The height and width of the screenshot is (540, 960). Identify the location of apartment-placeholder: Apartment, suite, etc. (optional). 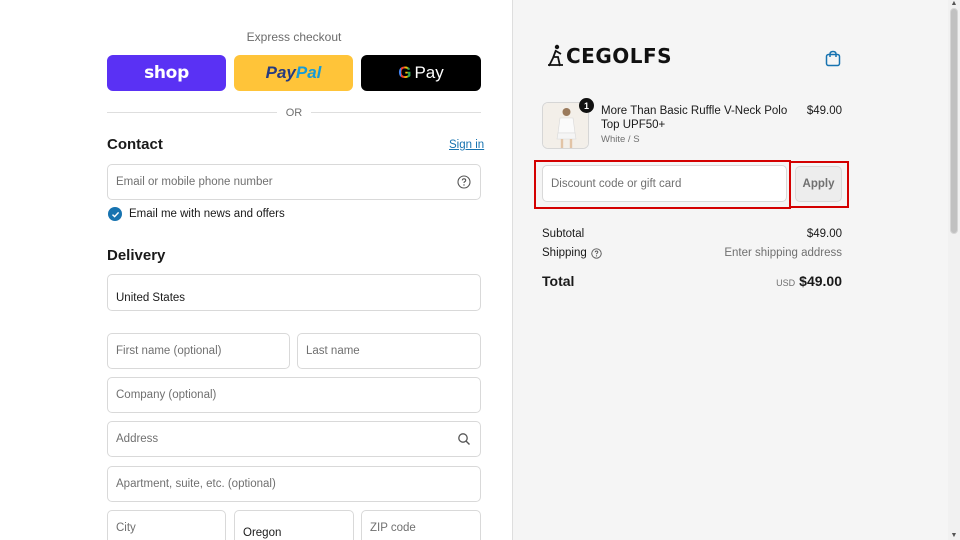
(196, 484).